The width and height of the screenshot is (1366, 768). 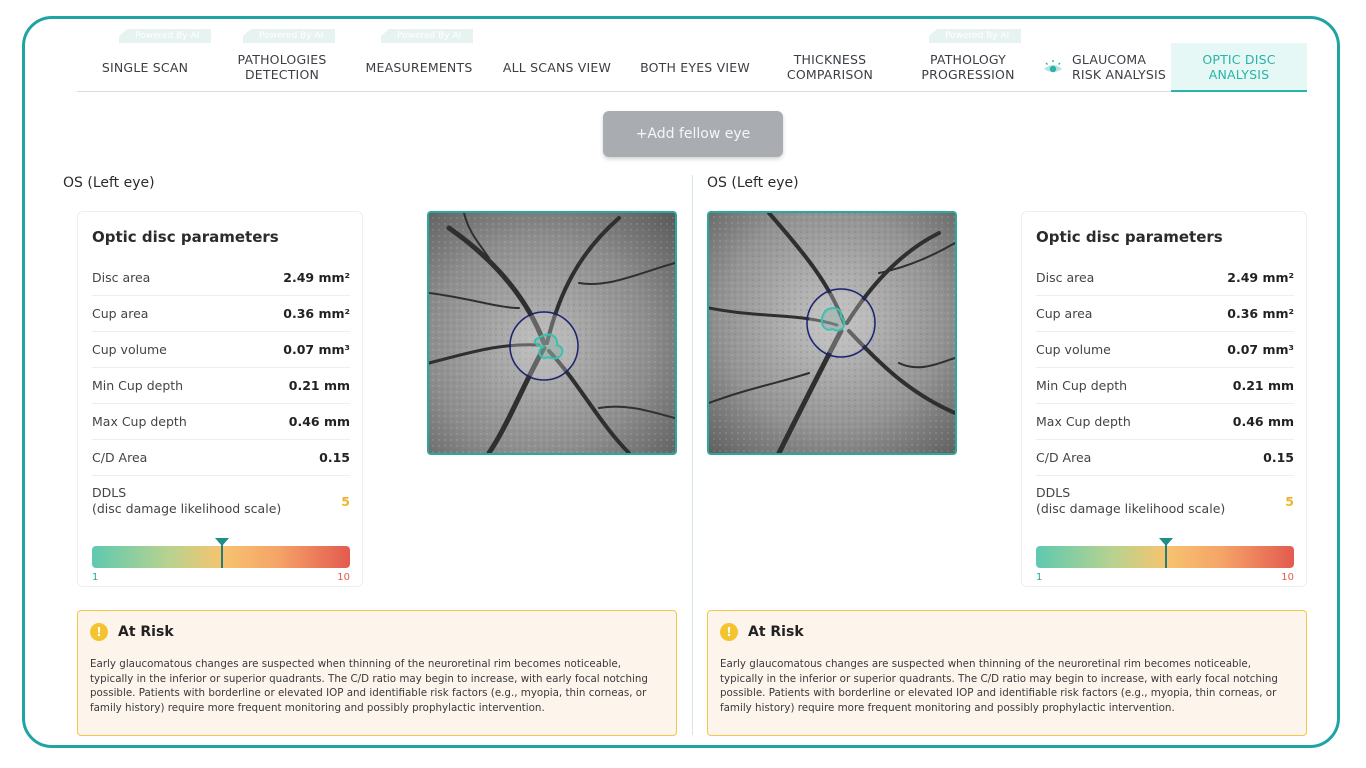 I want to click on tab-pathologies-detection: Powered By AI PATHOLOGIES DETECTION, so click(x=282, y=60).